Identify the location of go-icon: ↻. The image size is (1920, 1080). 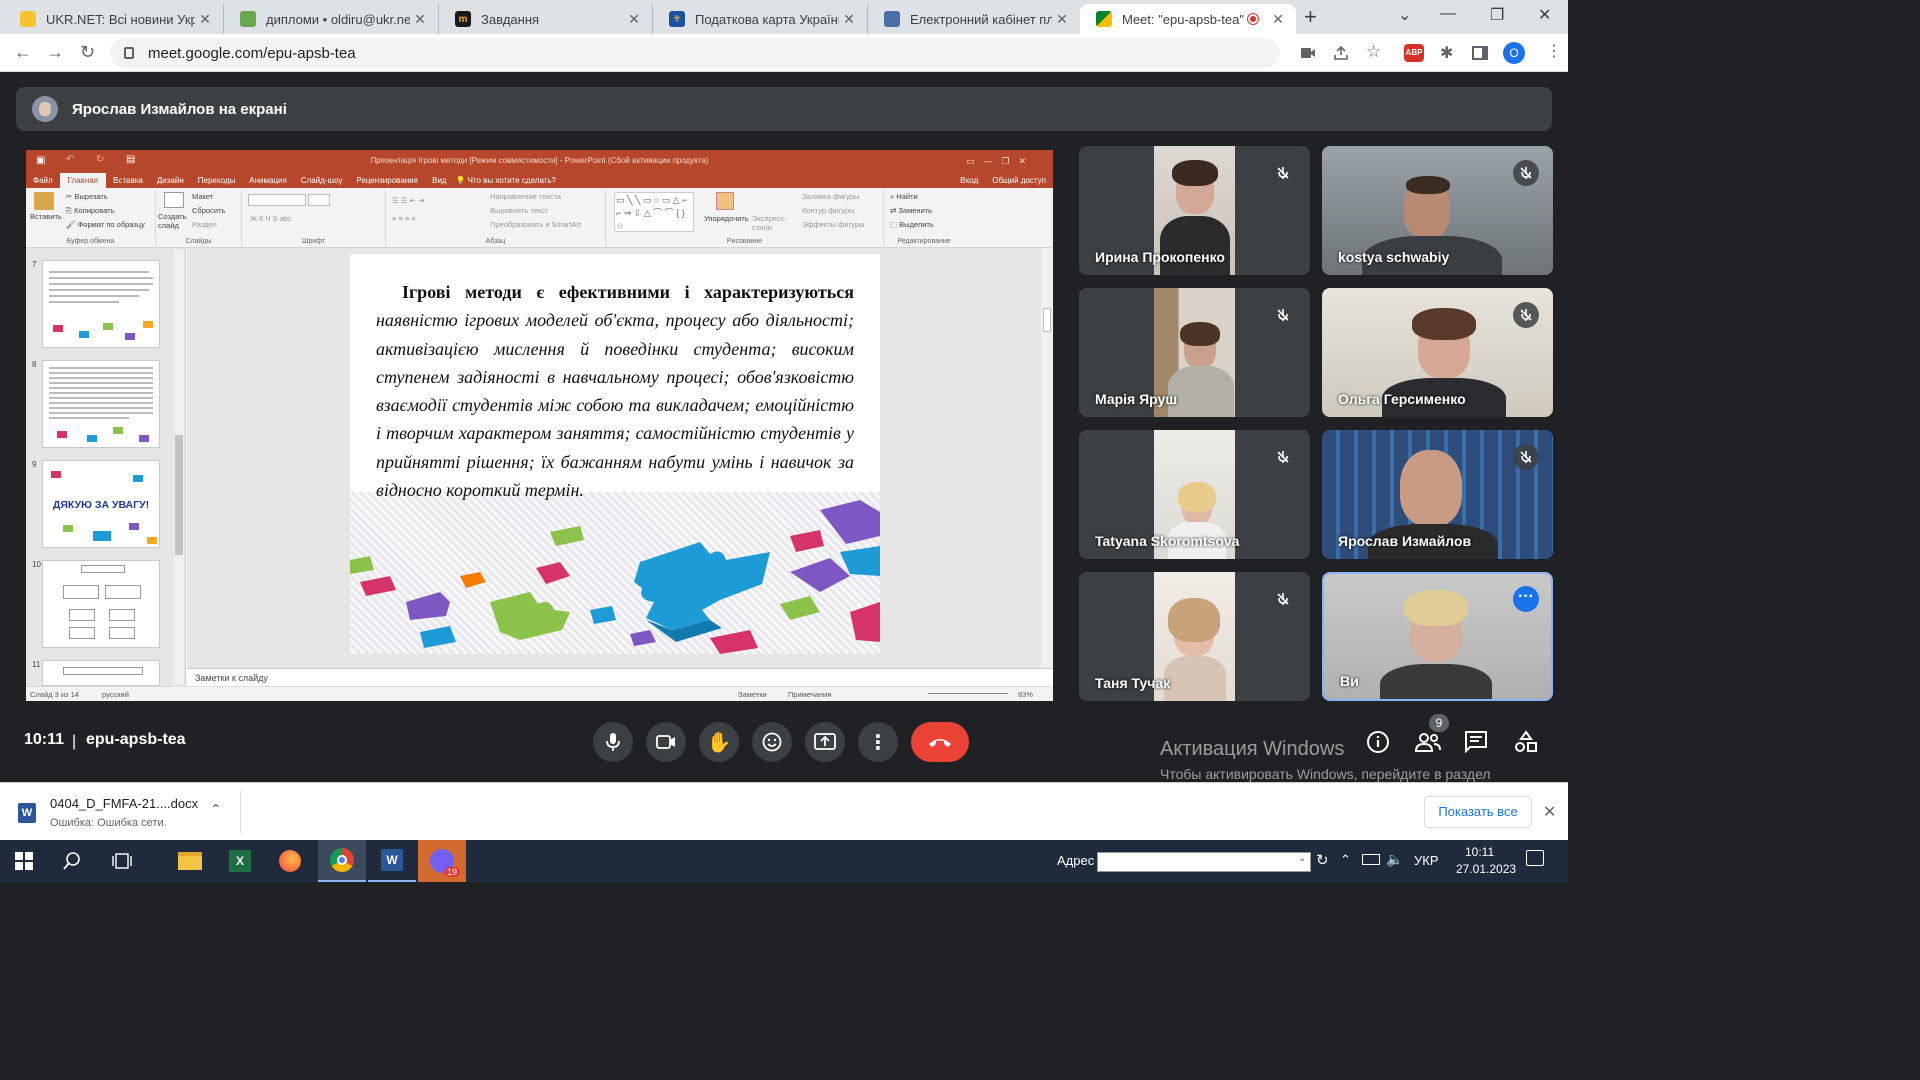
(1322, 860).